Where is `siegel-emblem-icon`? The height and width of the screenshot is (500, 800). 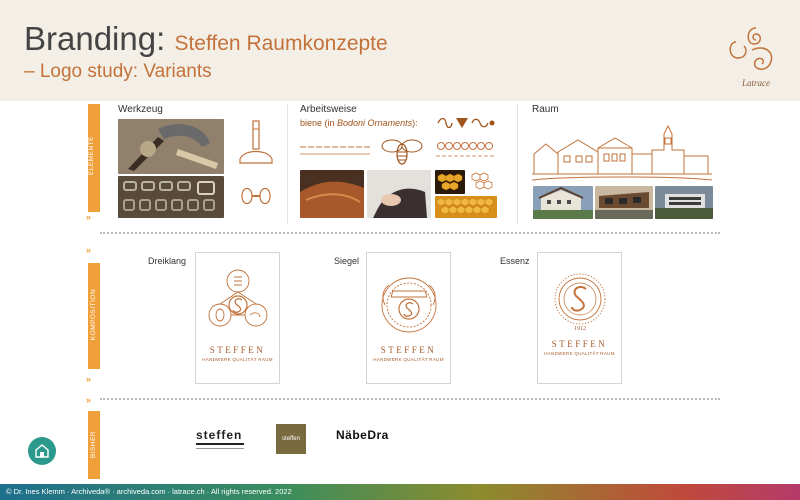
siegel-emblem-icon is located at coordinates (409, 305).